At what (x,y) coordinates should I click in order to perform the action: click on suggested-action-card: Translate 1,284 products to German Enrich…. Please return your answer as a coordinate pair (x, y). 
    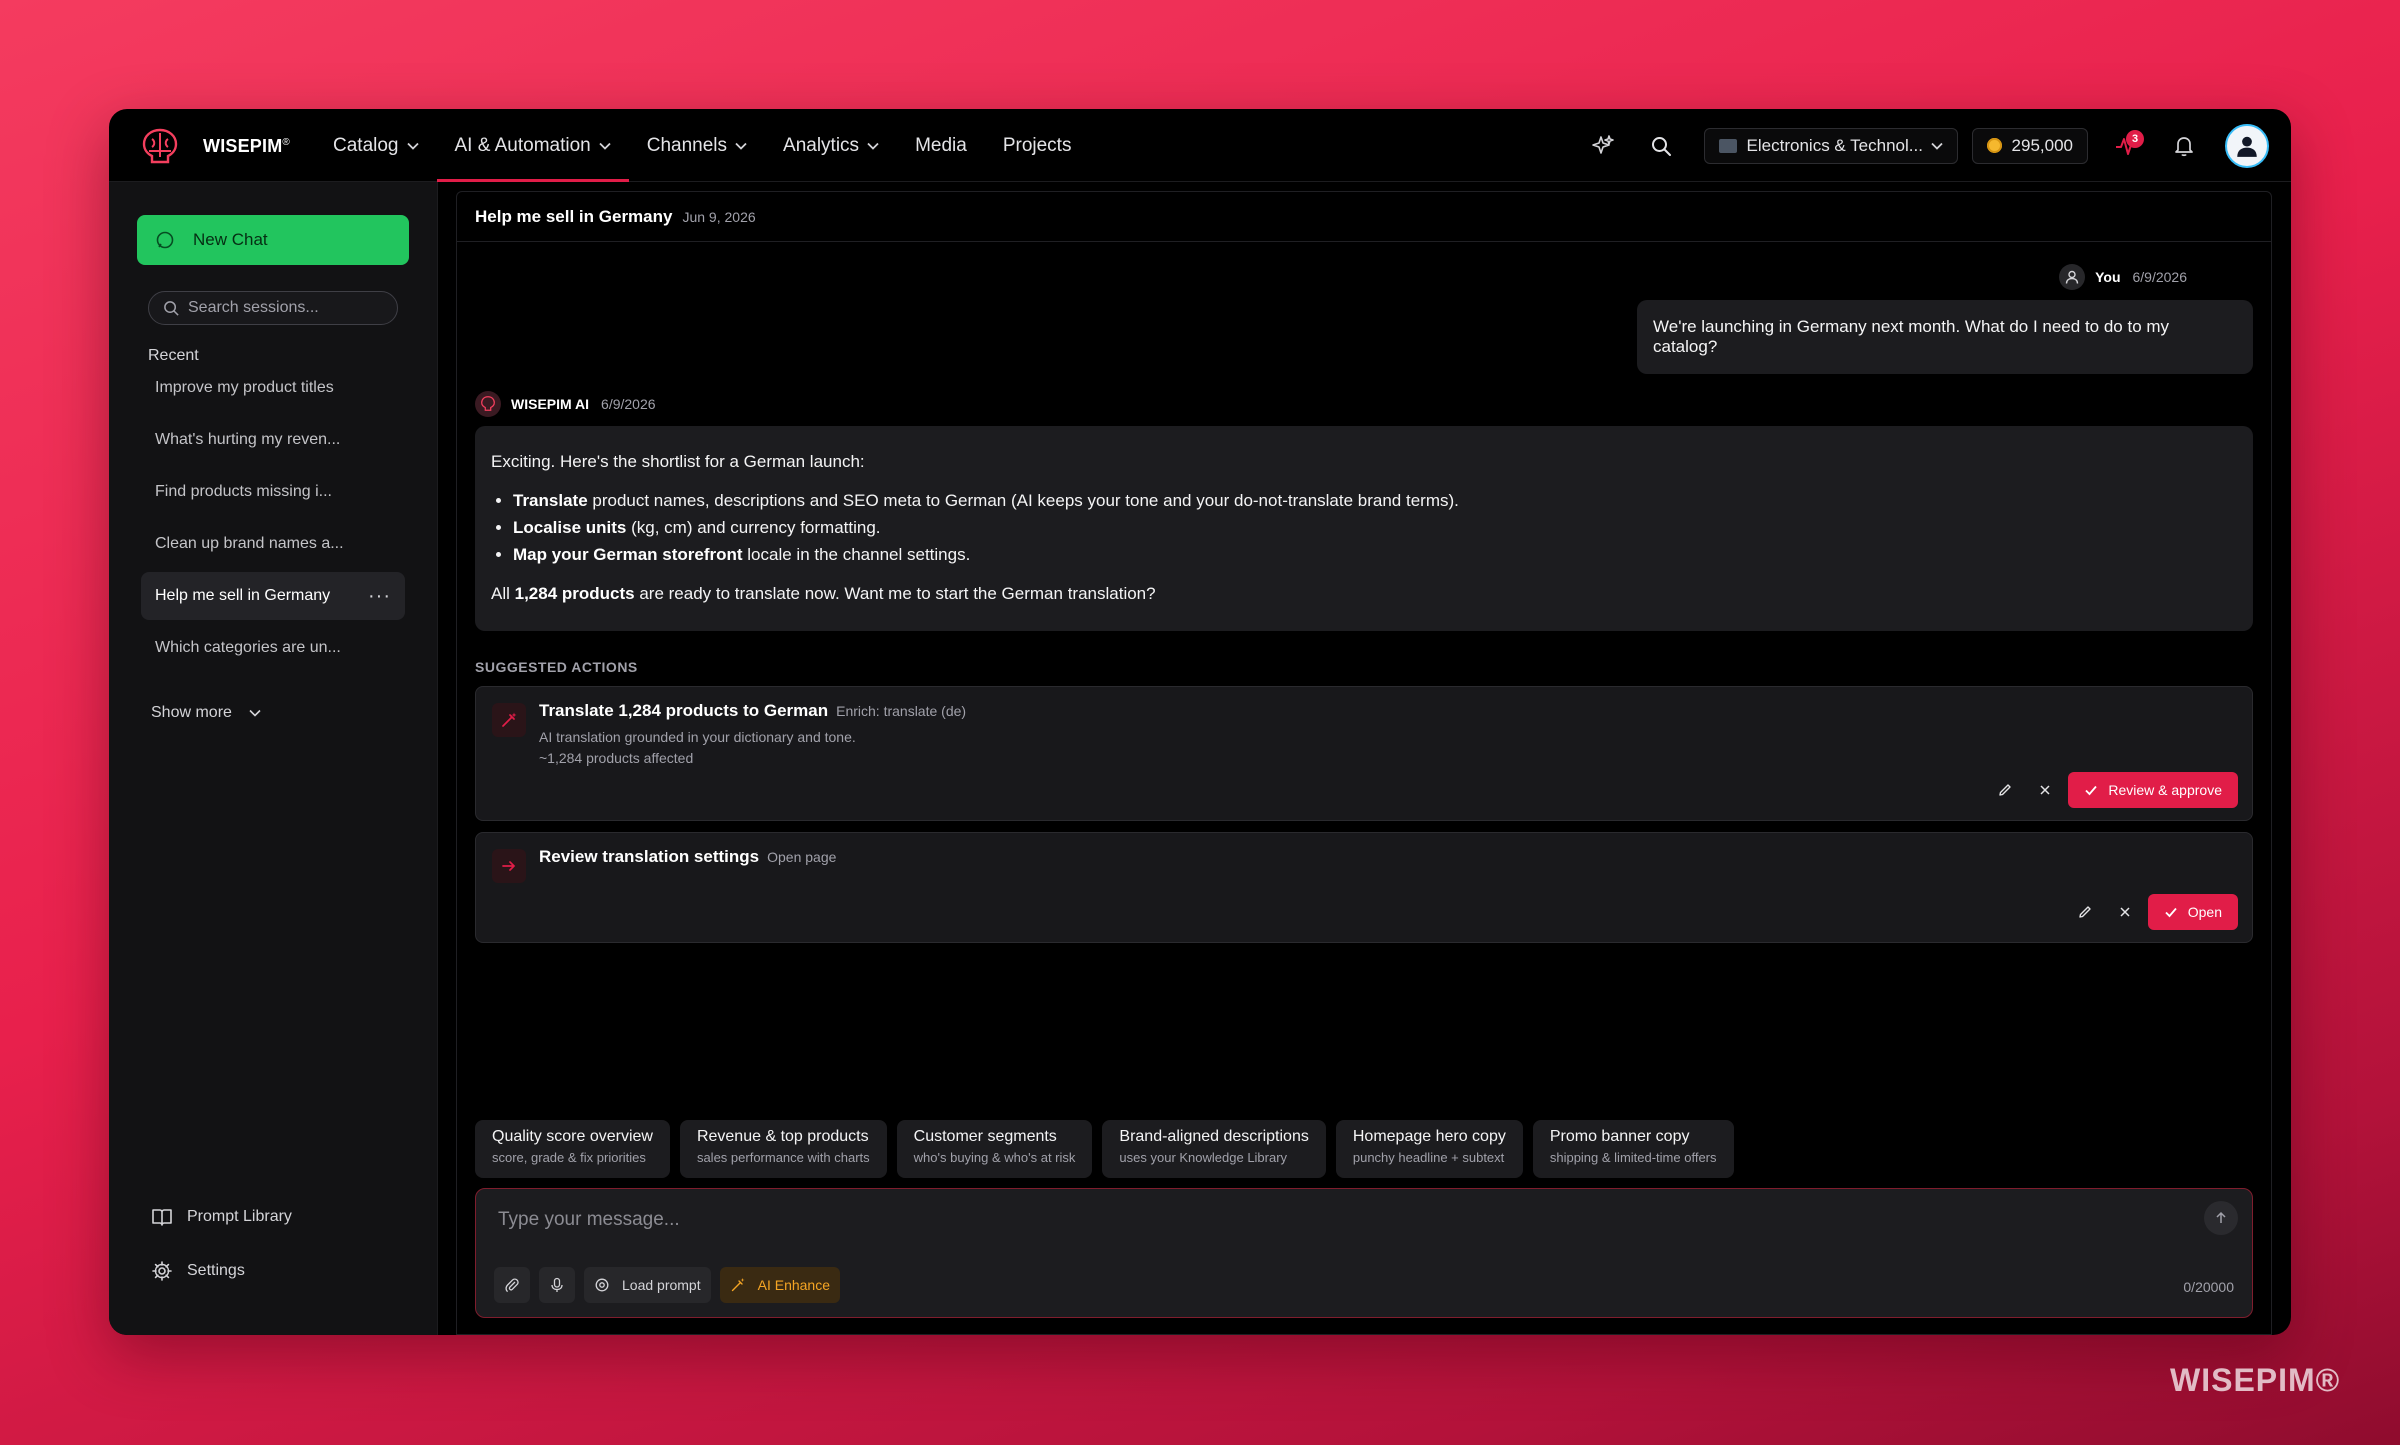
    Looking at the image, I should click on (1364, 753).